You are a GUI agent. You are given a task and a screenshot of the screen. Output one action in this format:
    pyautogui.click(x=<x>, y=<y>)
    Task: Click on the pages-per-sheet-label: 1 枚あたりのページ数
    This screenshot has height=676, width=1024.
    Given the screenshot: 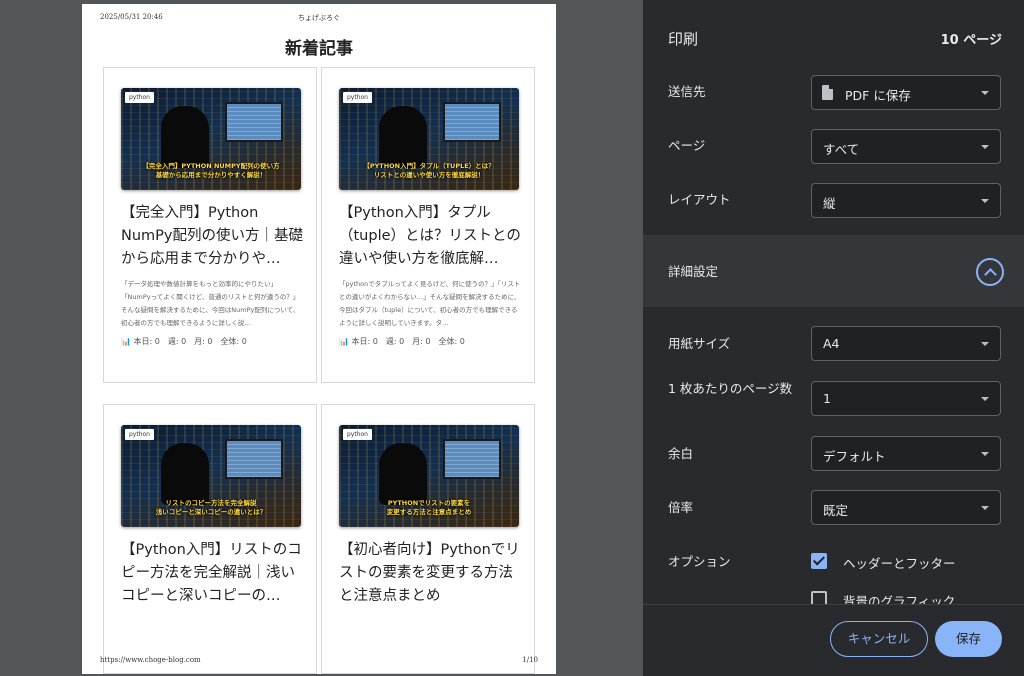 What is the action you would take?
    pyautogui.click(x=730, y=388)
    